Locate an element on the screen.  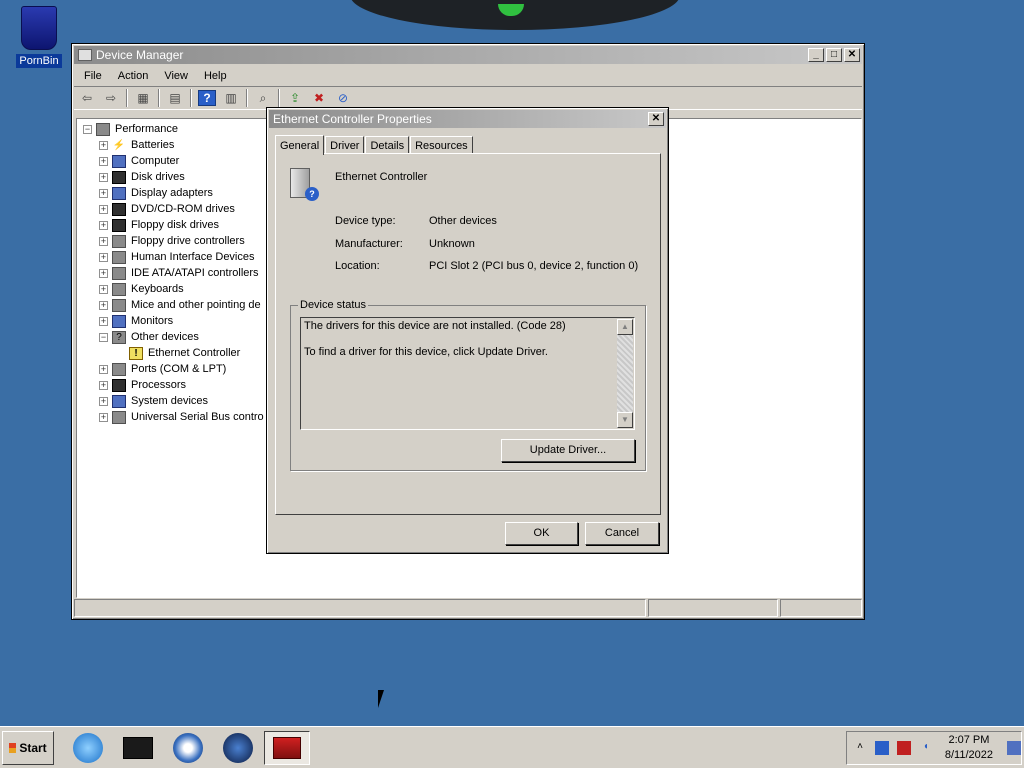
processor-icon is located at coordinates (119, 385).